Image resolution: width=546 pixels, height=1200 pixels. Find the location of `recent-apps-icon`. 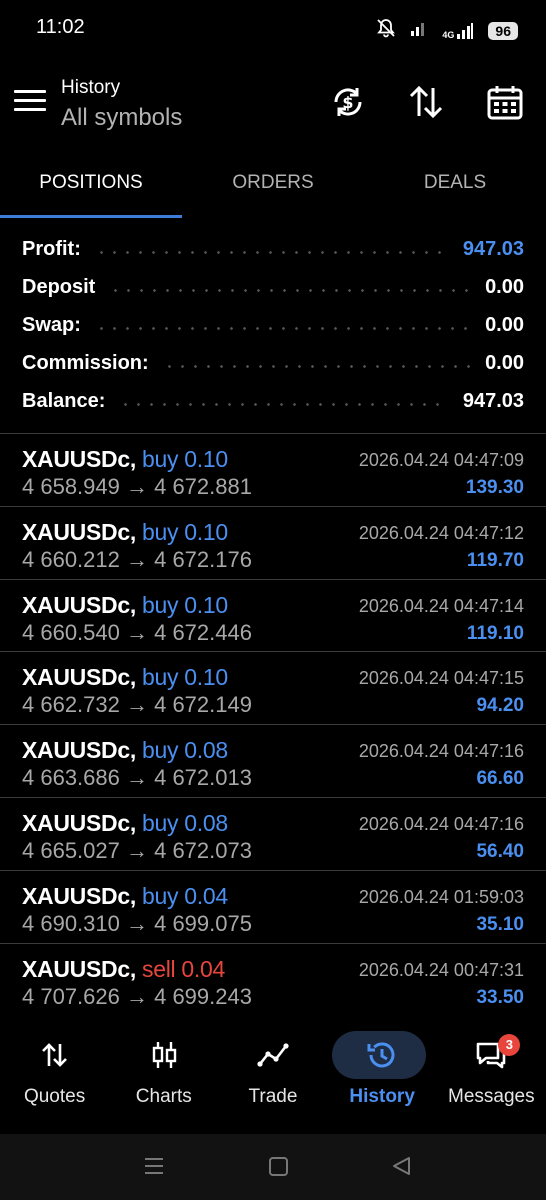

recent-apps-icon is located at coordinates (154, 1168).